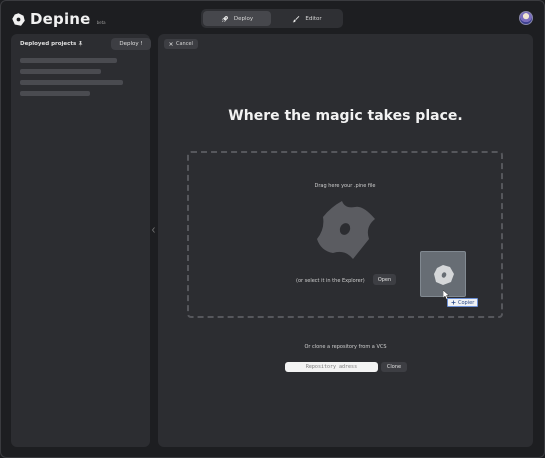  Describe the element at coordinates (384, 279) in the screenshot. I see `open-button: Open` at that location.